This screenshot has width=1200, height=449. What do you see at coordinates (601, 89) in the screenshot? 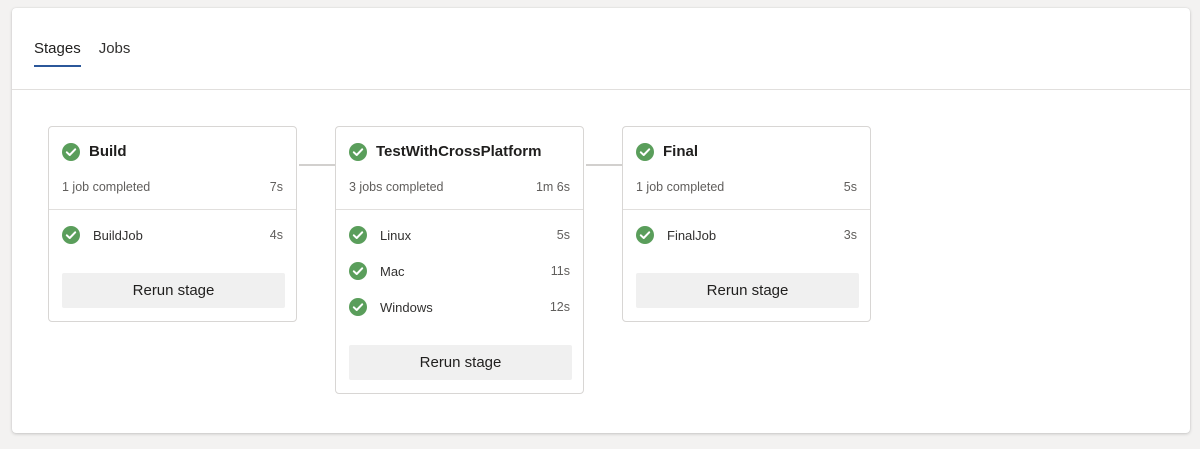
I see `tab-divider` at bounding box center [601, 89].